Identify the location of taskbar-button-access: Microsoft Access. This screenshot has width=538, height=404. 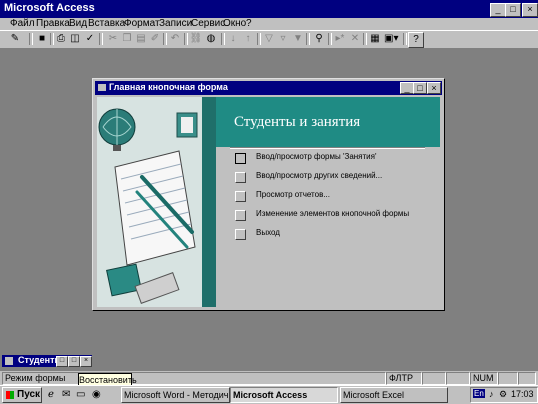
(284, 395).